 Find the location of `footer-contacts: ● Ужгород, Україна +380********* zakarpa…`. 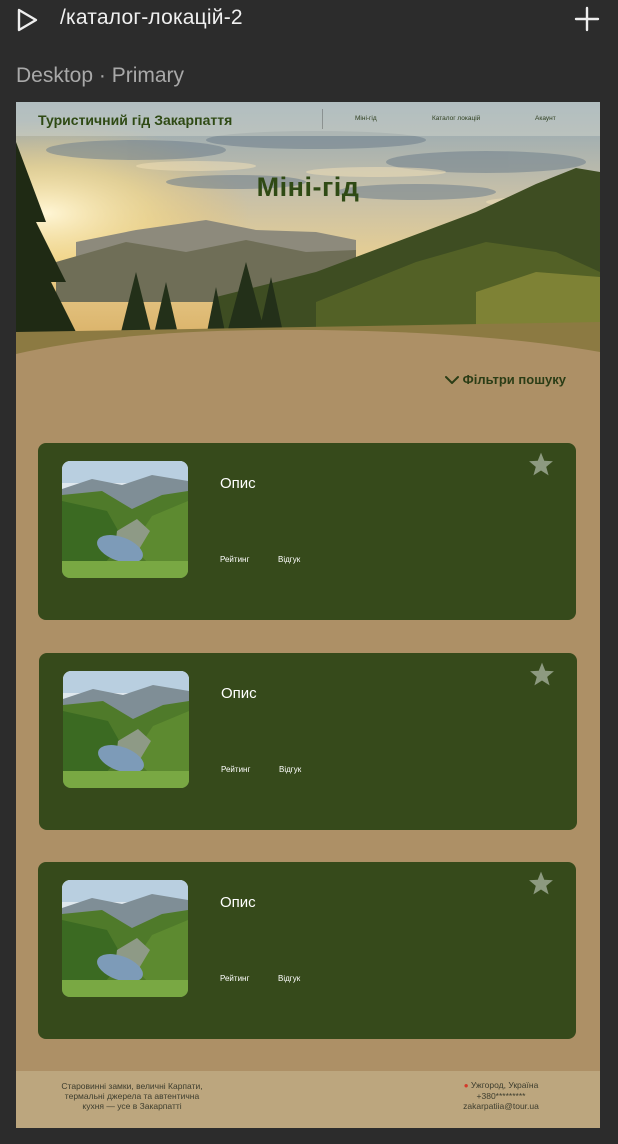

footer-contacts: ● Ужгород, Україна +380********* zakarpa… is located at coordinates (501, 1095).